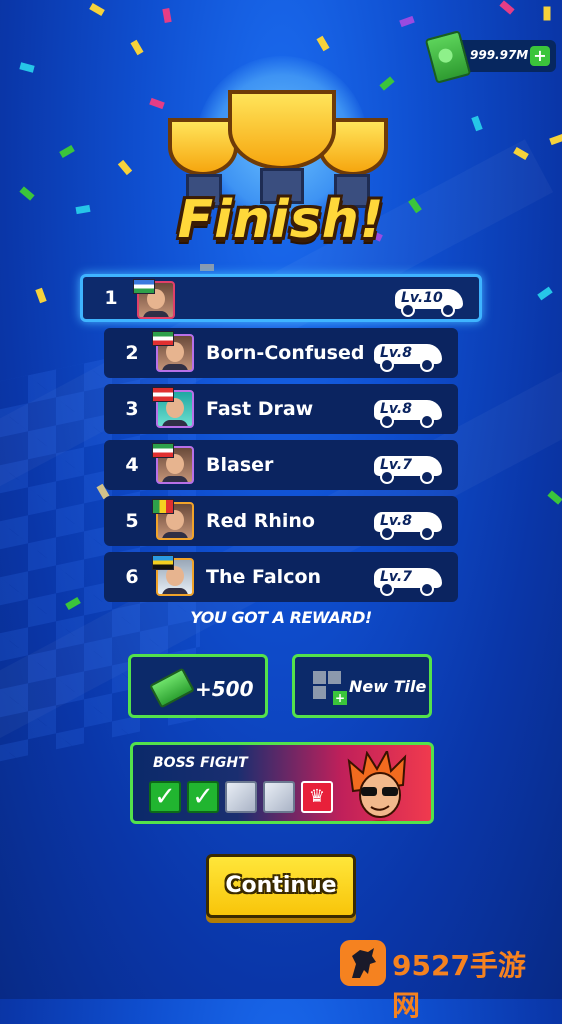 The height and width of the screenshot is (1024, 562). I want to click on boss-fight-title: BOSS FIGHT, so click(200, 763).